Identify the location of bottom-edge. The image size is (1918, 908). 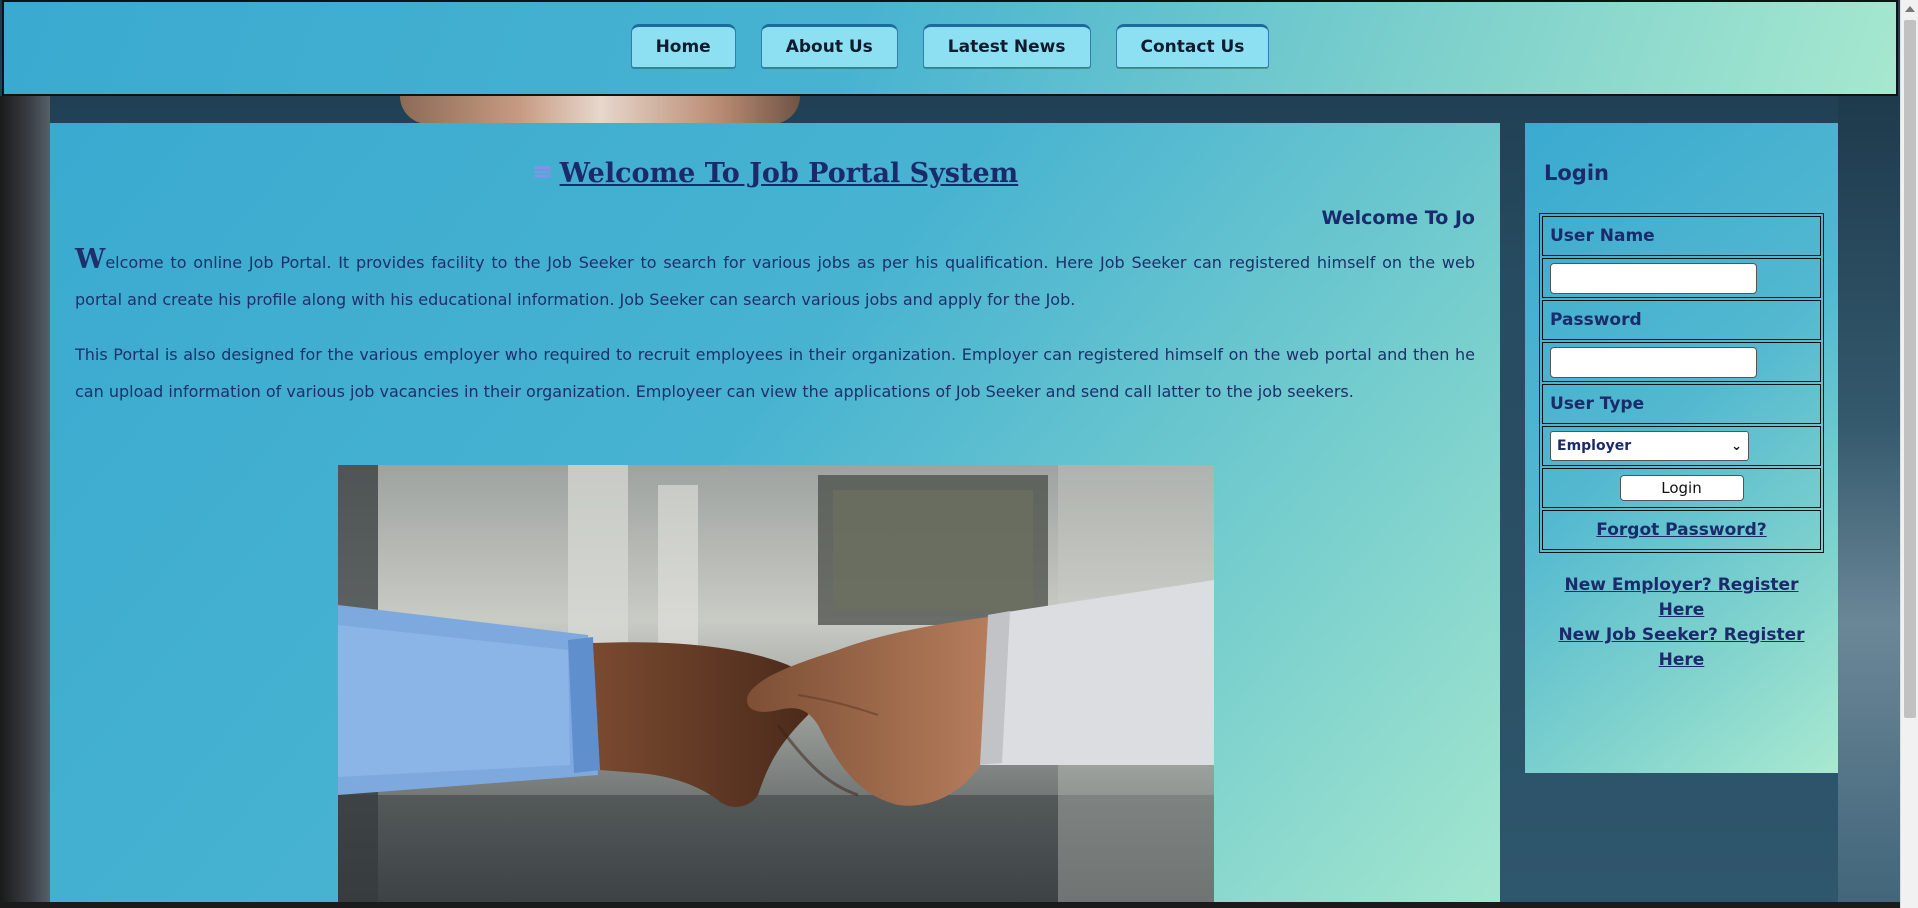
(950, 905).